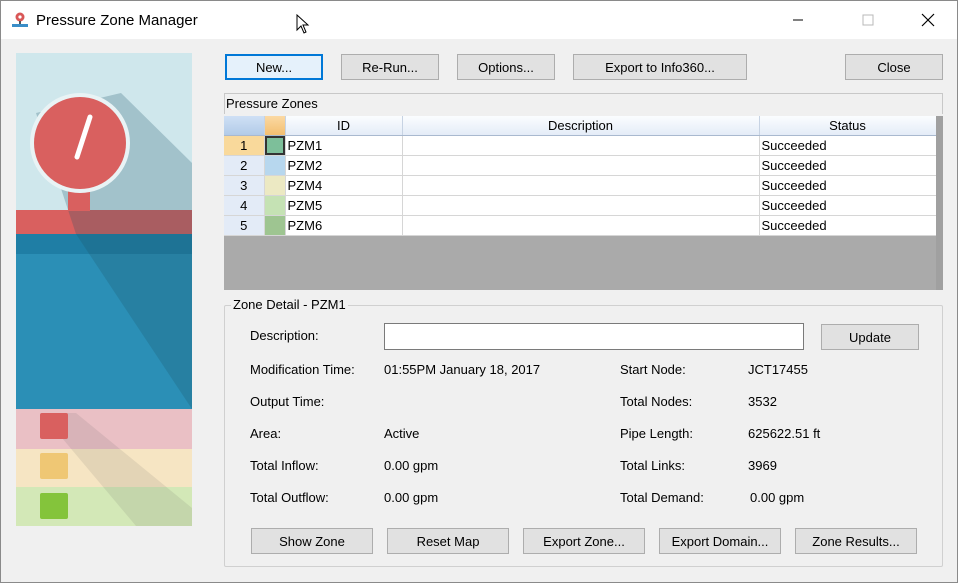 Image resolution: width=958 pixels, height=583 pixels. What do you see at coordinates (272, 103) in the screenshot?
I see `pressure-zones-title: Pressure Zones` at bounding box center [272, 103].